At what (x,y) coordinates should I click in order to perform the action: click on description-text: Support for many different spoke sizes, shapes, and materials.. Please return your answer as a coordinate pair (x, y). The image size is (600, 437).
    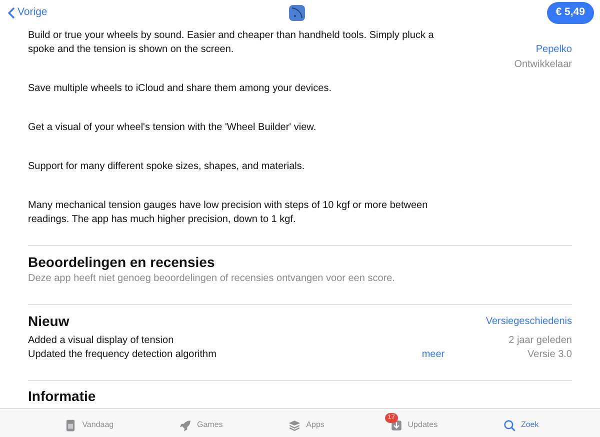
    Looking at the image, I should click on (167, 167).